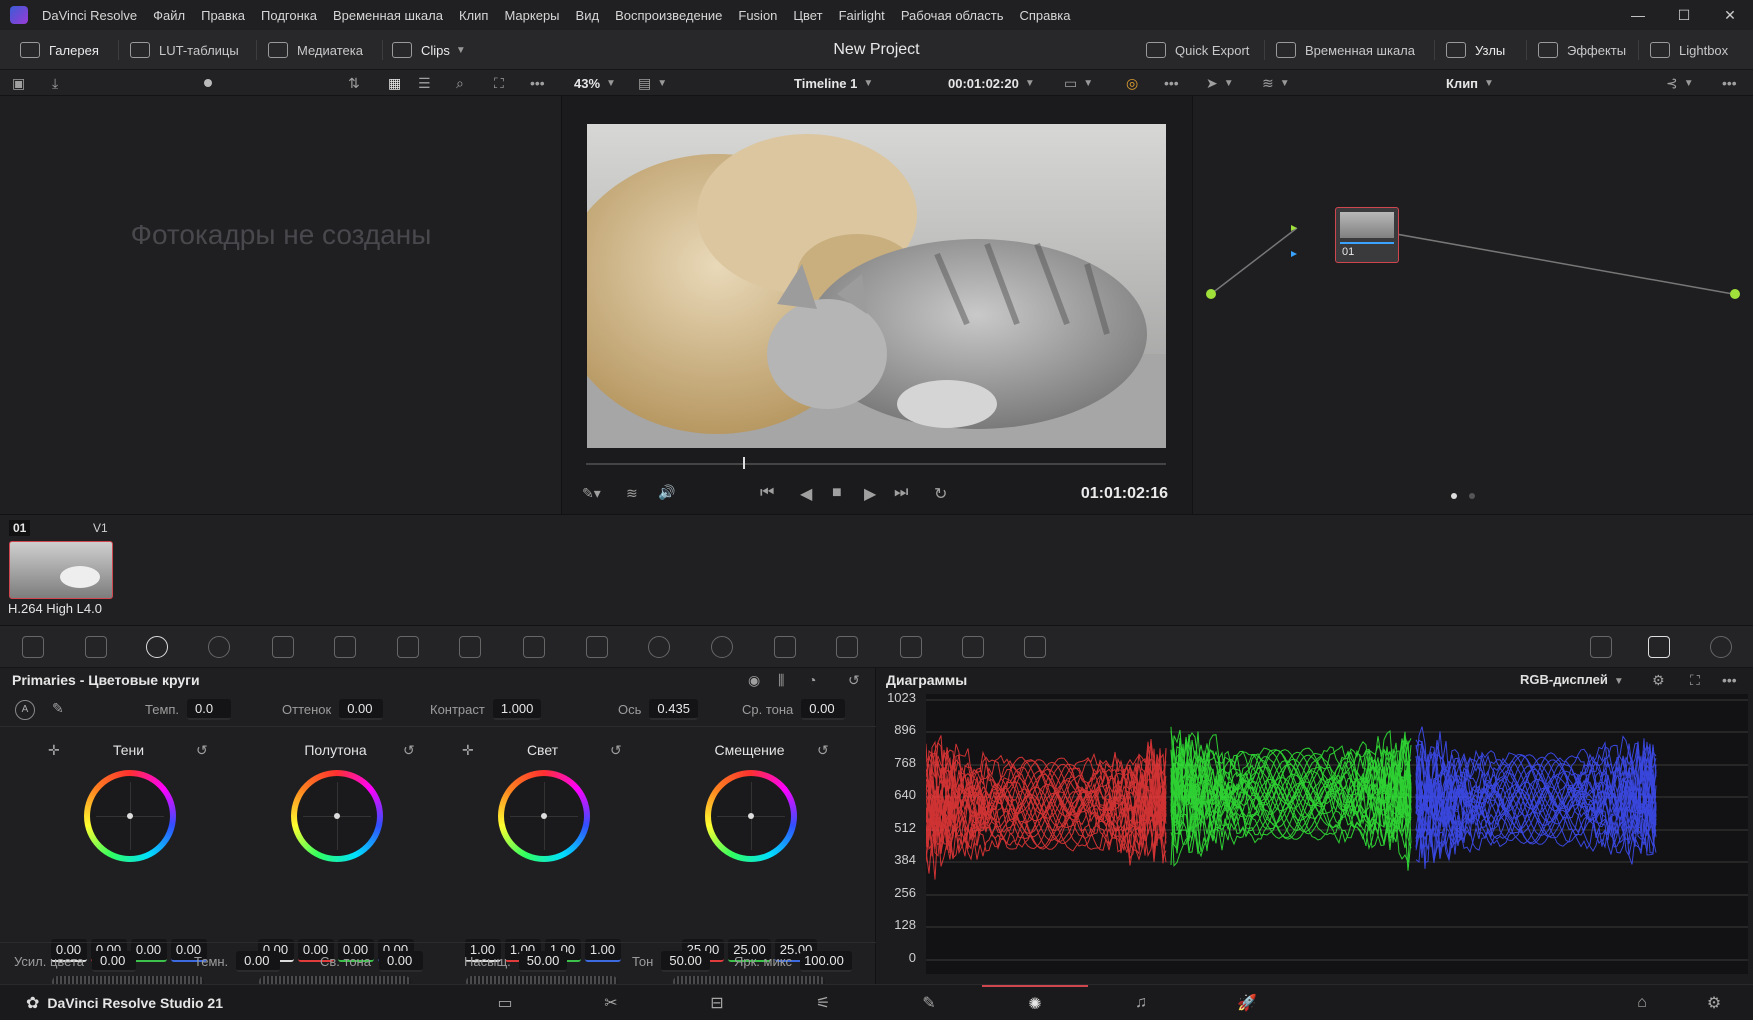 The image size is (1753, 1020). Describe the element at coordinates (751, 816) in the screenshot. I see `wheel-offset` at that location.